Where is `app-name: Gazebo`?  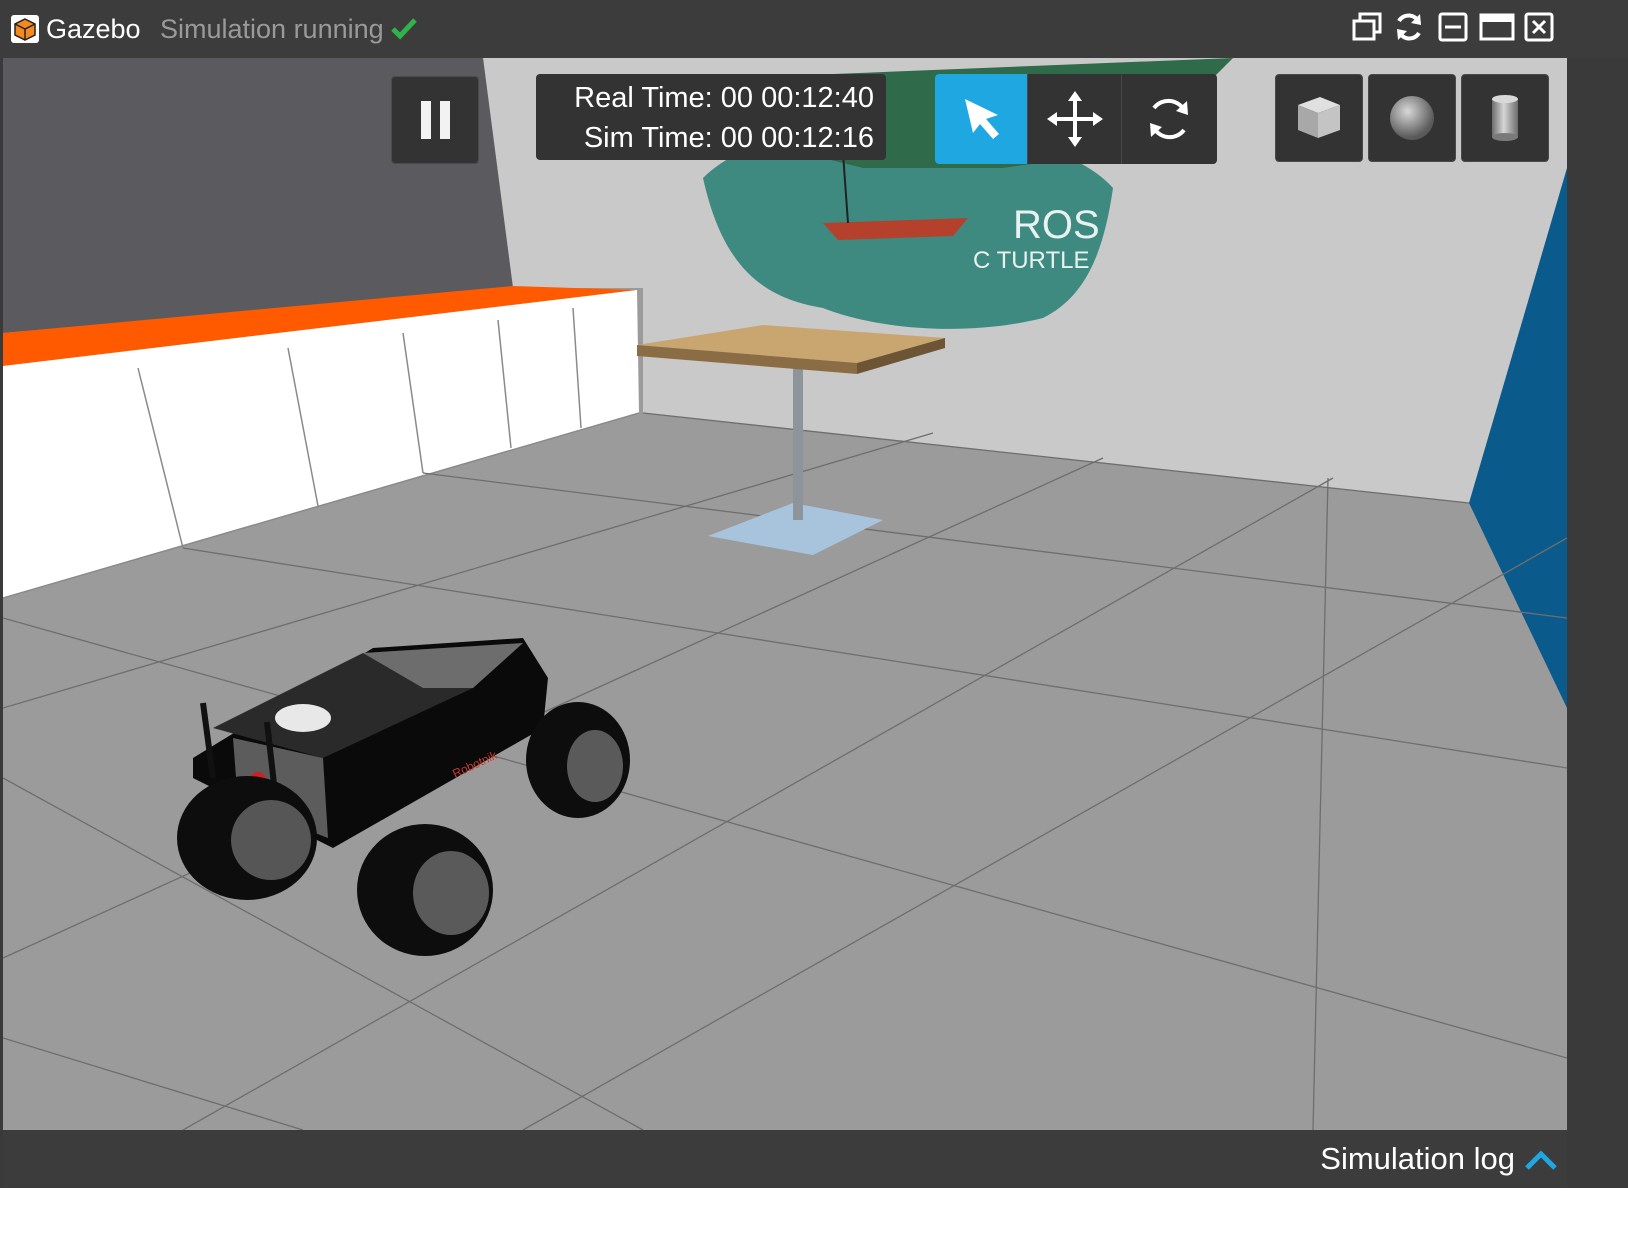
app-name: Gazebo is located at coordinates (93, 29).